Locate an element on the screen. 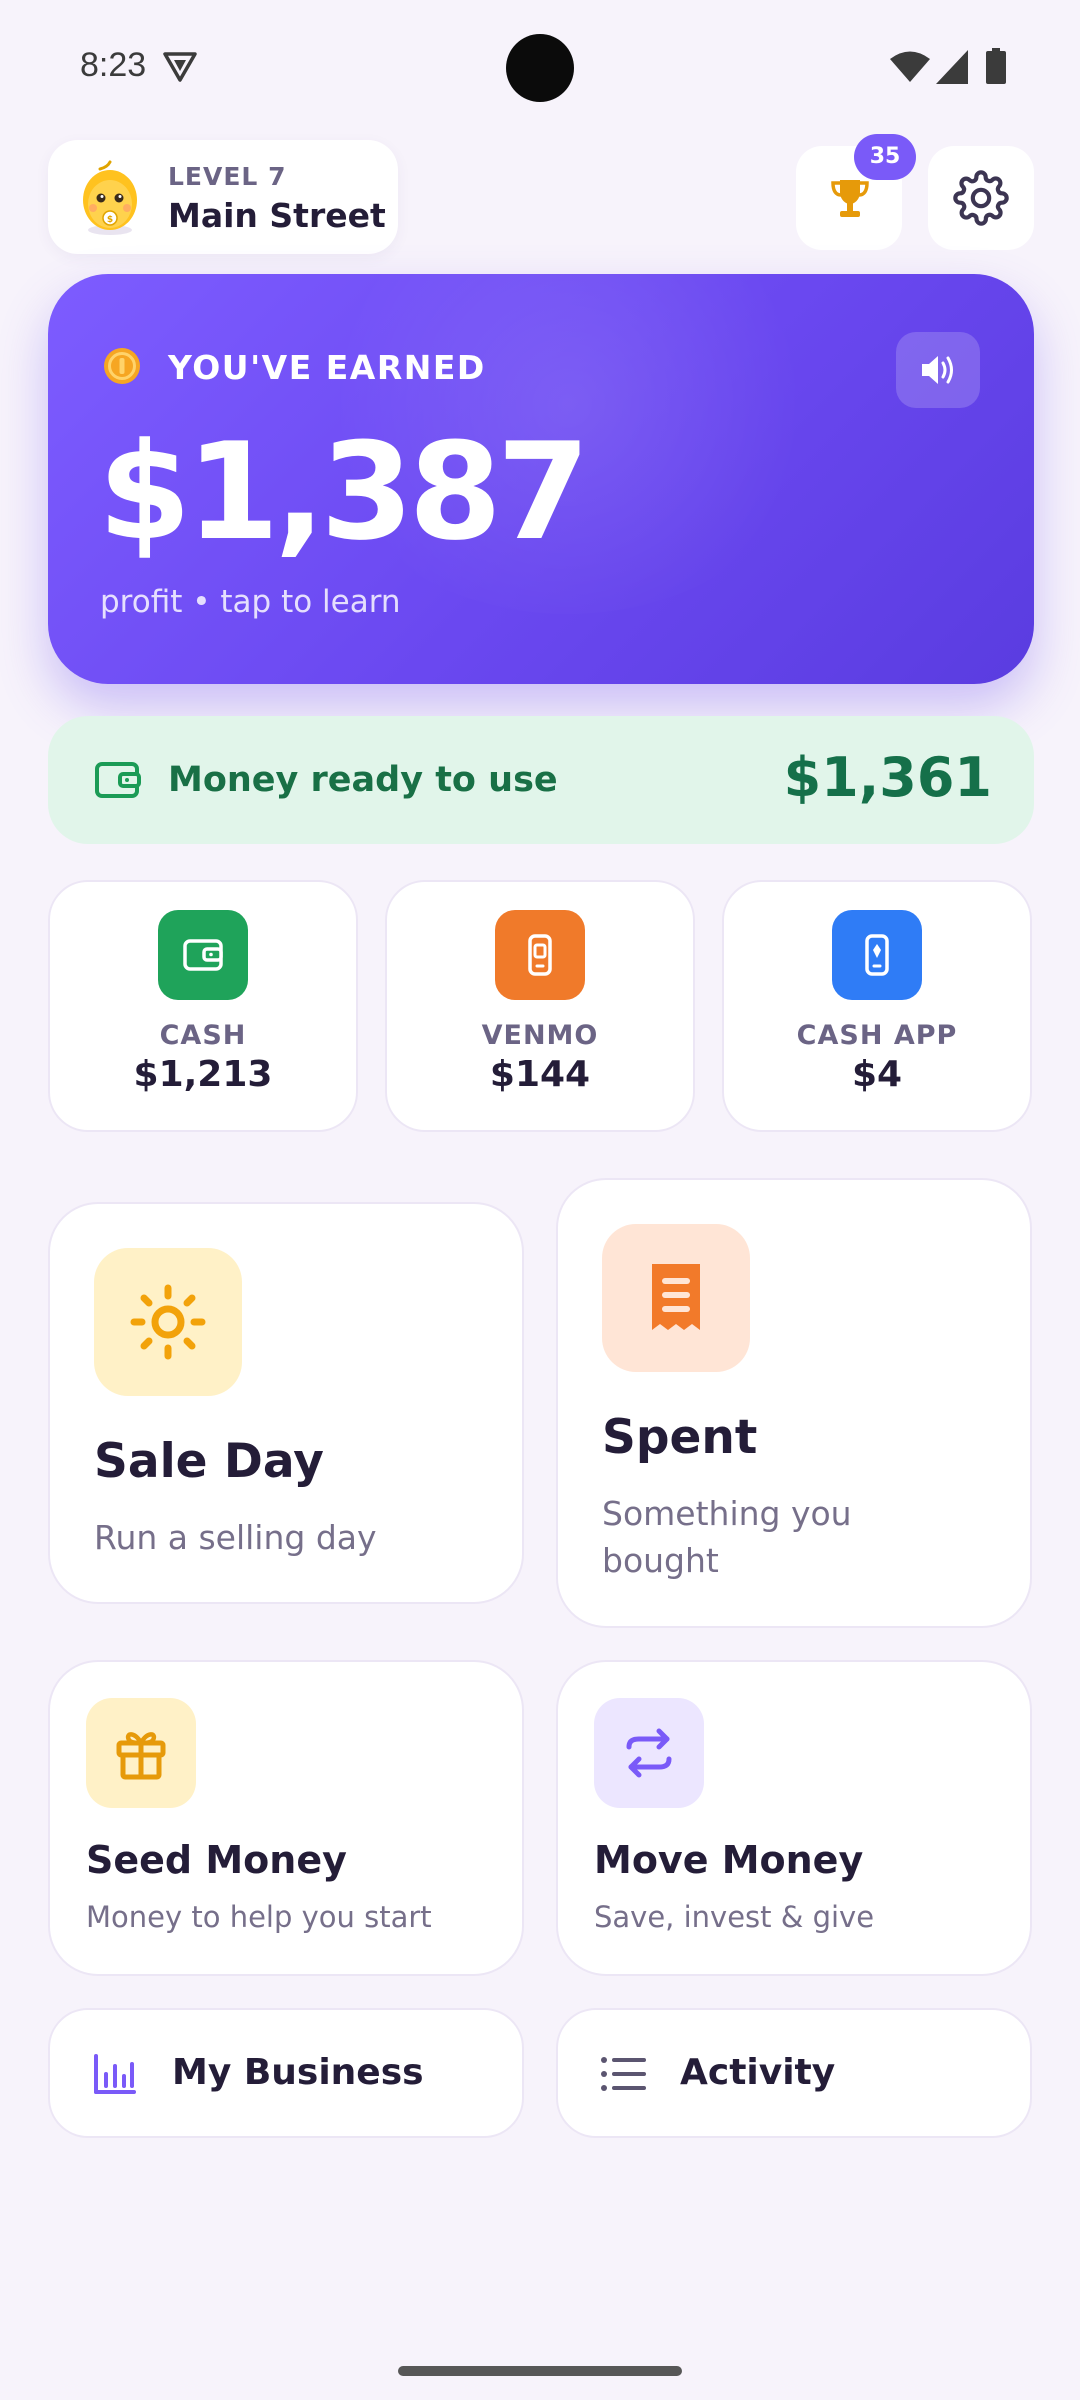  account-amount: $1,213 is located at coordinates (203, 1074).